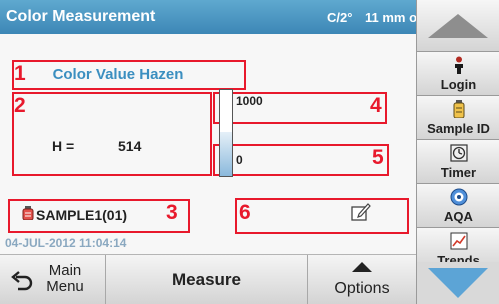 The height and width of the screenshot is (304, 499). What do you see at coordinates (20, 73) in the screenshot?
I see `callout-number-1: 1` at bounding box center [20, 73].